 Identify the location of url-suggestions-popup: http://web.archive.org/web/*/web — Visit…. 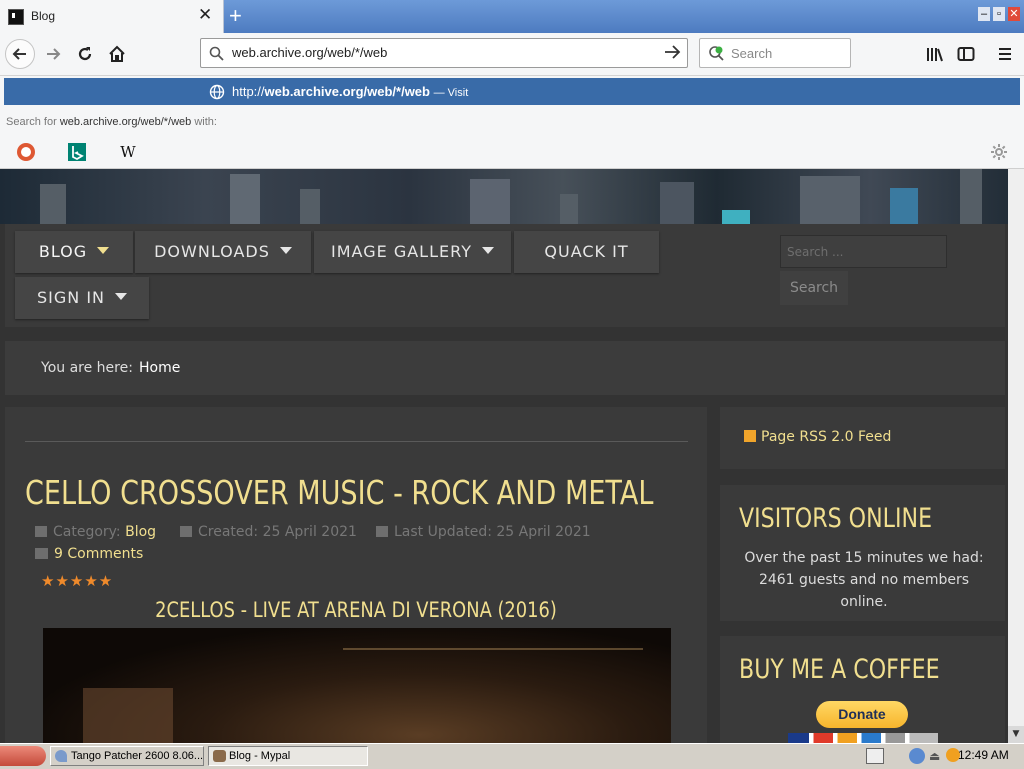
(512, 122).